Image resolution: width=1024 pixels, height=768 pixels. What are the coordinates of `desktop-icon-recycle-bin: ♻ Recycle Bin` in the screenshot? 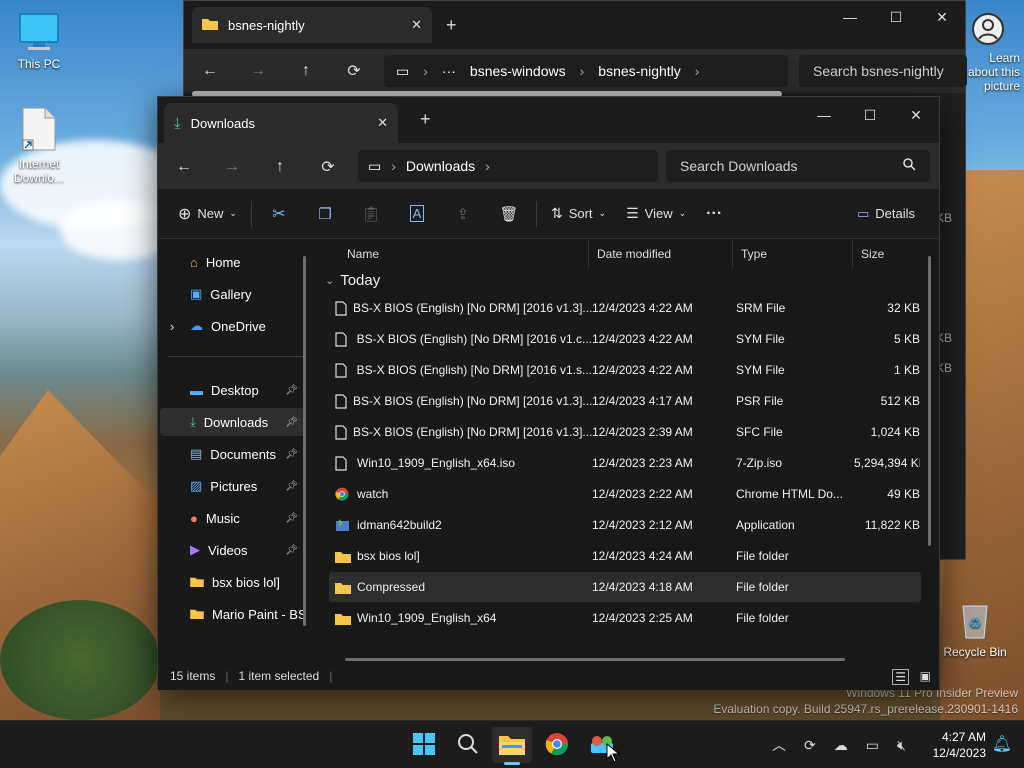 It's located at (975, 628).